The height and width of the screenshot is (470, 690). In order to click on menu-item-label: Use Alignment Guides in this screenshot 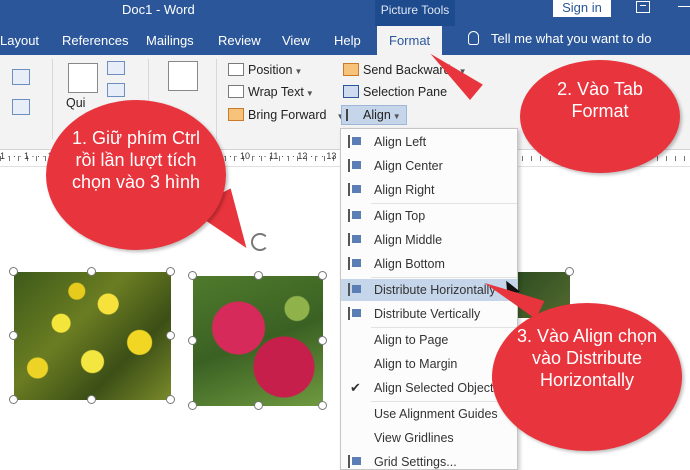, I will do `click(436, 414)`.